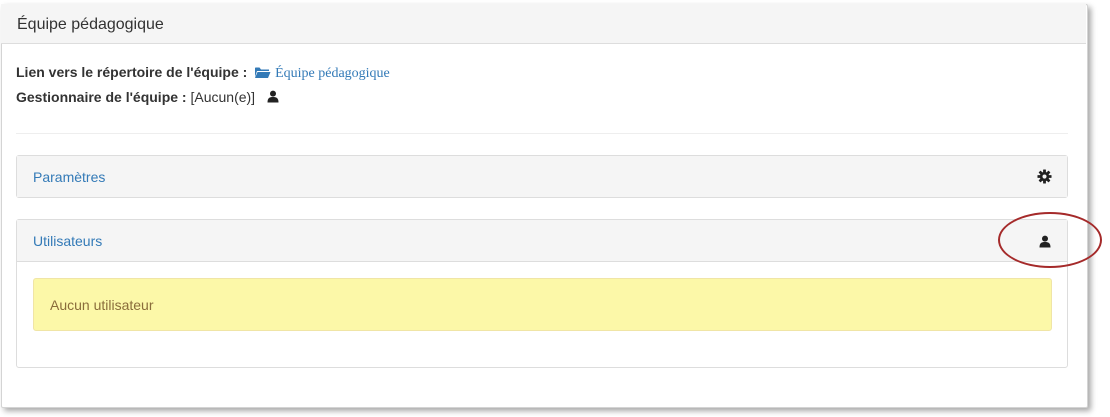 The height and width of the screenshot is (417, 1110). What do you see at coordinates (90, 24) in the screenshot?
I see `page-title: Équipe pédagogique` at bounding box center [90, 24].